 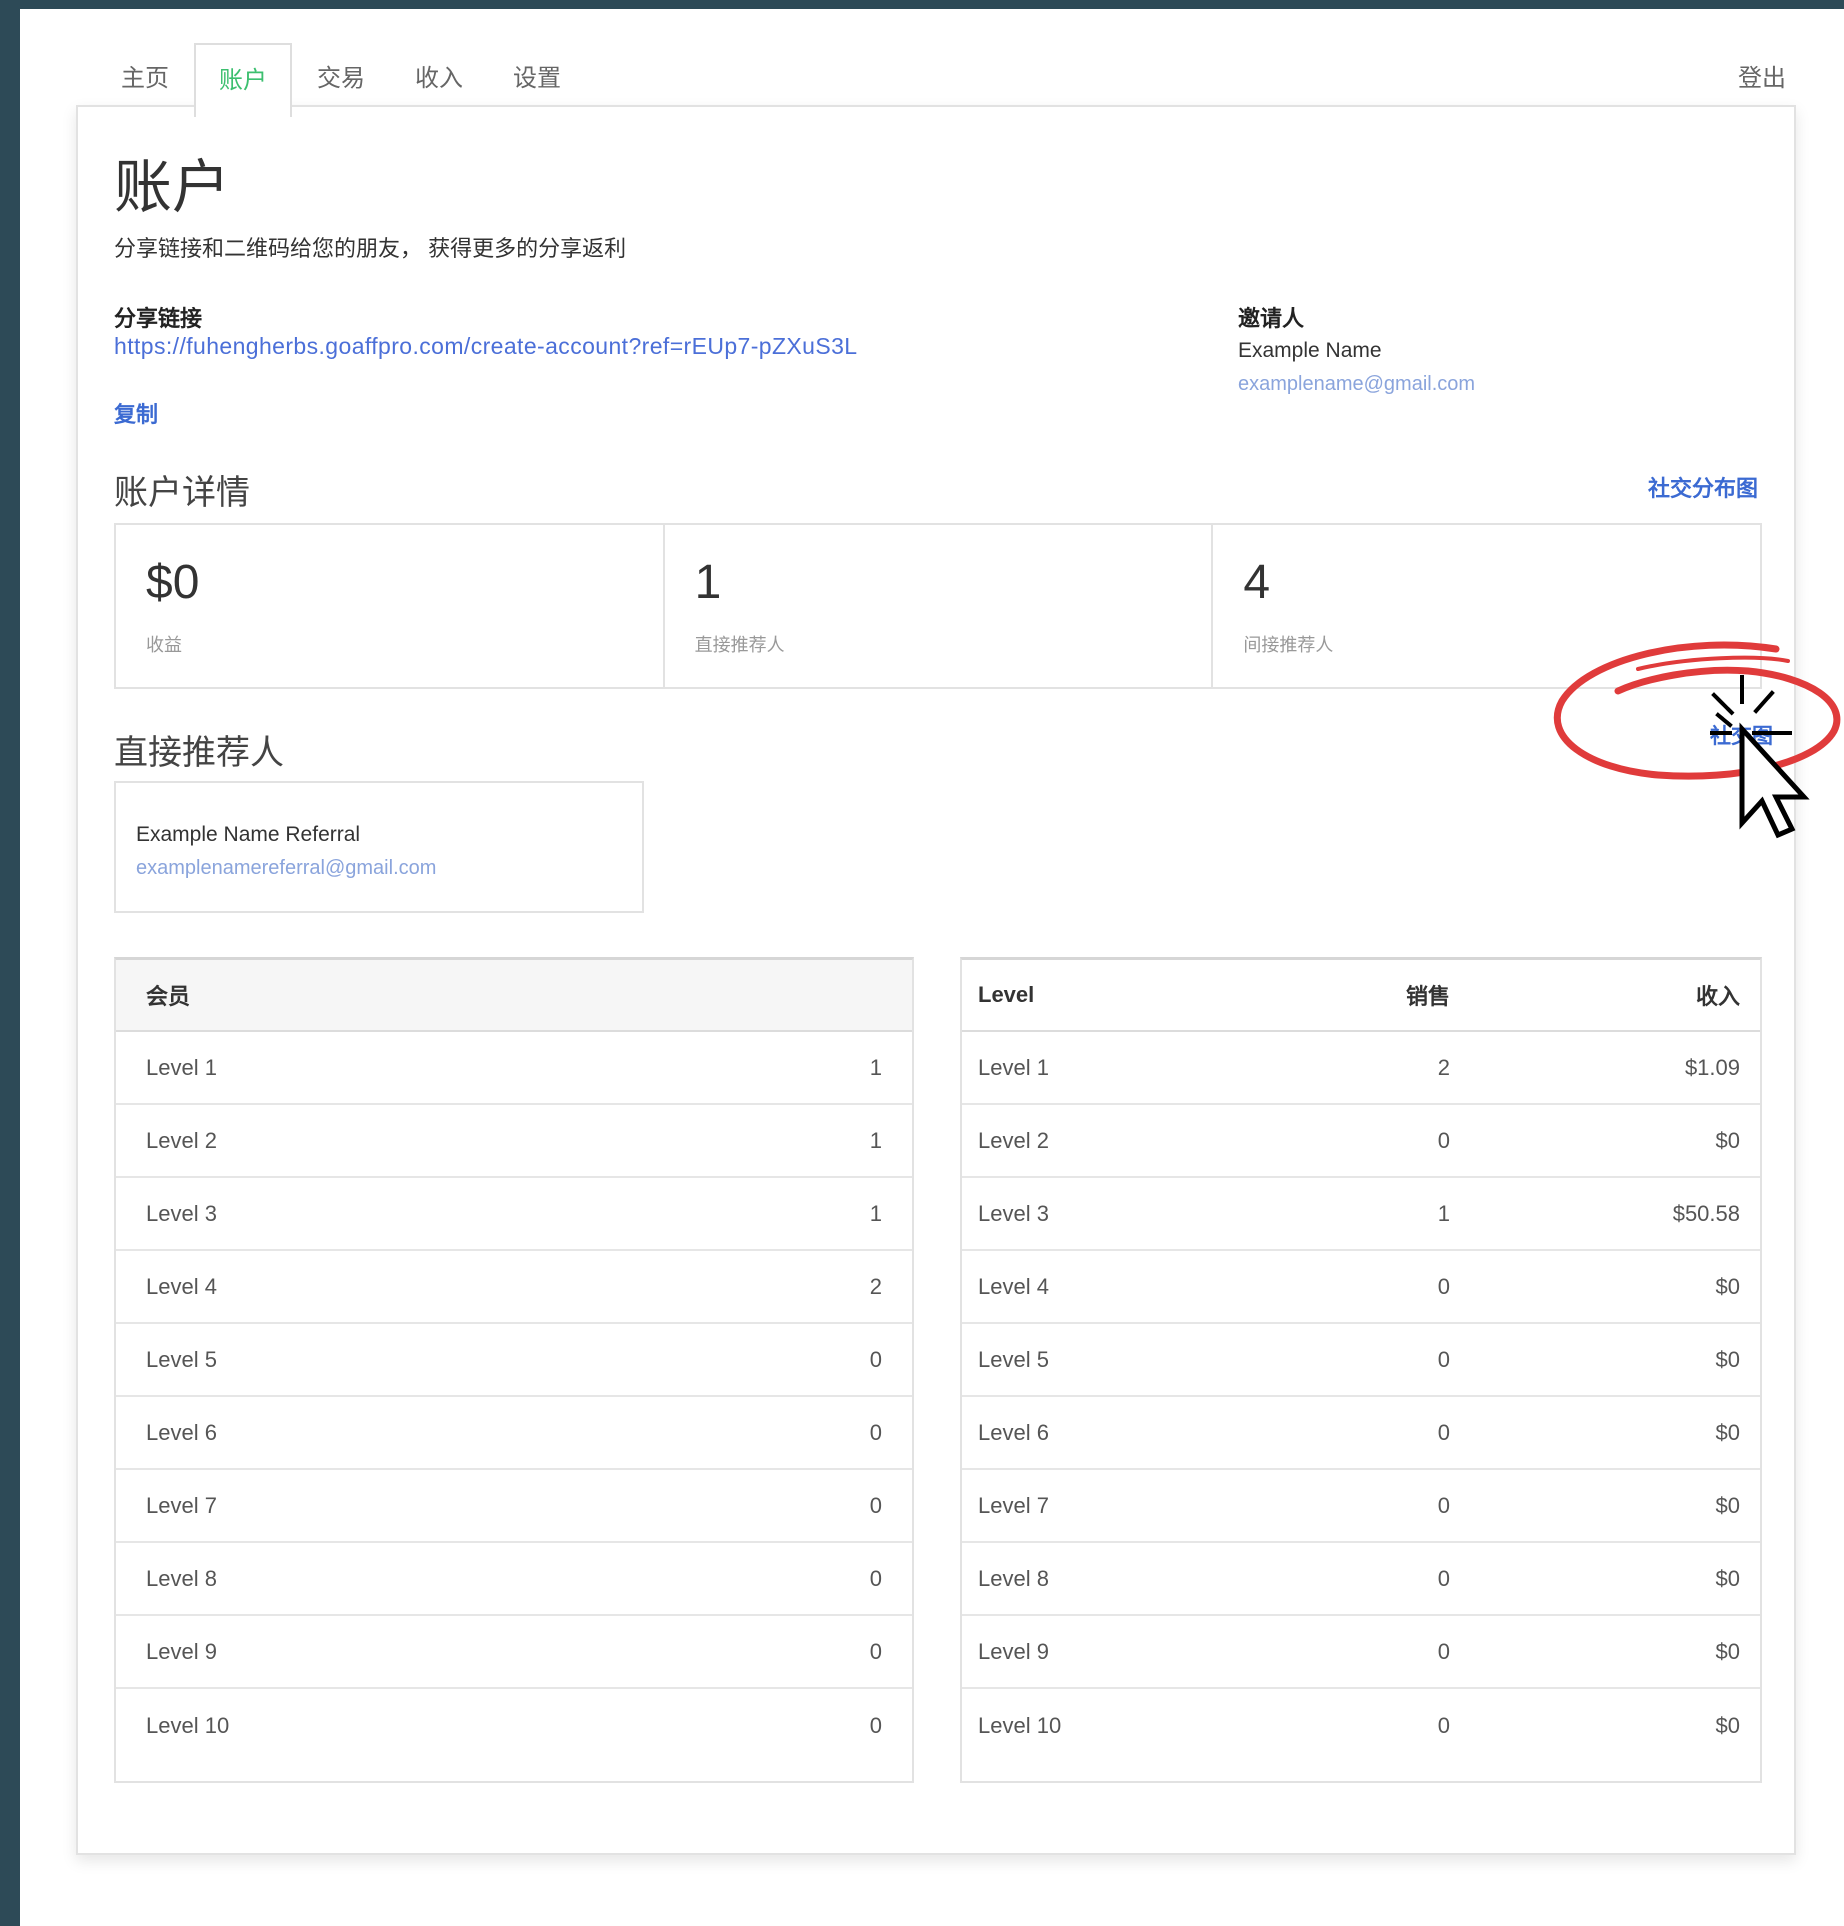 What do you see at coordinates (1361, 1433) in the screenshot?
I see `table-row: Level 6 0 $0` at bounding box center [1361, 1433].